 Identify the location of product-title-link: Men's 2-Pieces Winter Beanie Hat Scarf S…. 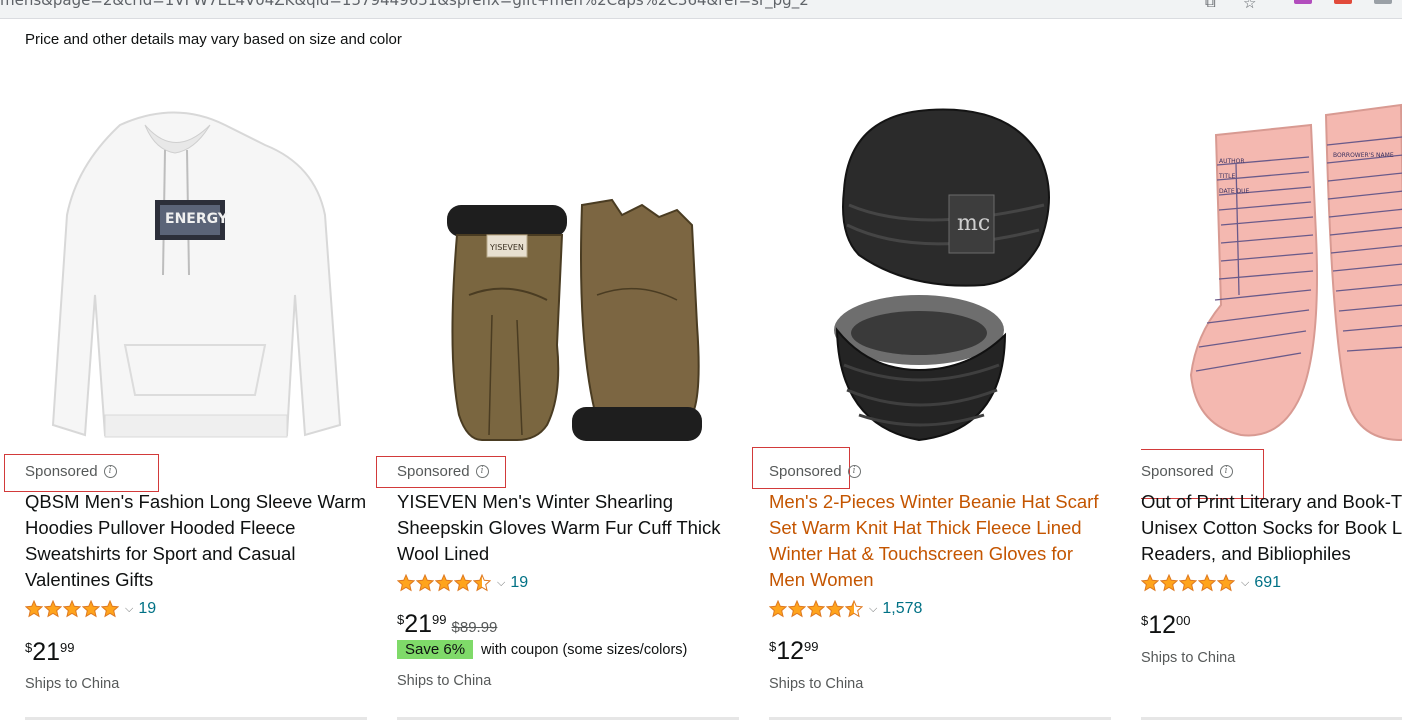
(941, 541).